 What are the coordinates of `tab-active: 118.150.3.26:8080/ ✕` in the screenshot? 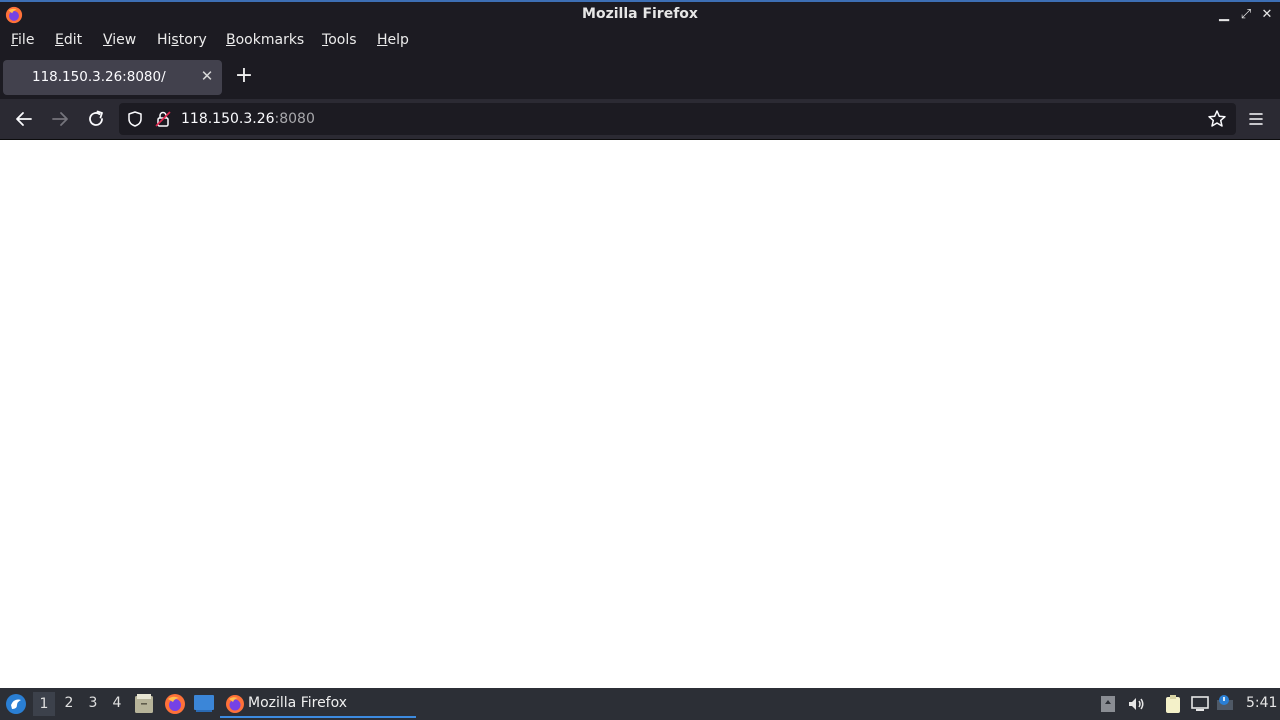 It's located at (112, 77).